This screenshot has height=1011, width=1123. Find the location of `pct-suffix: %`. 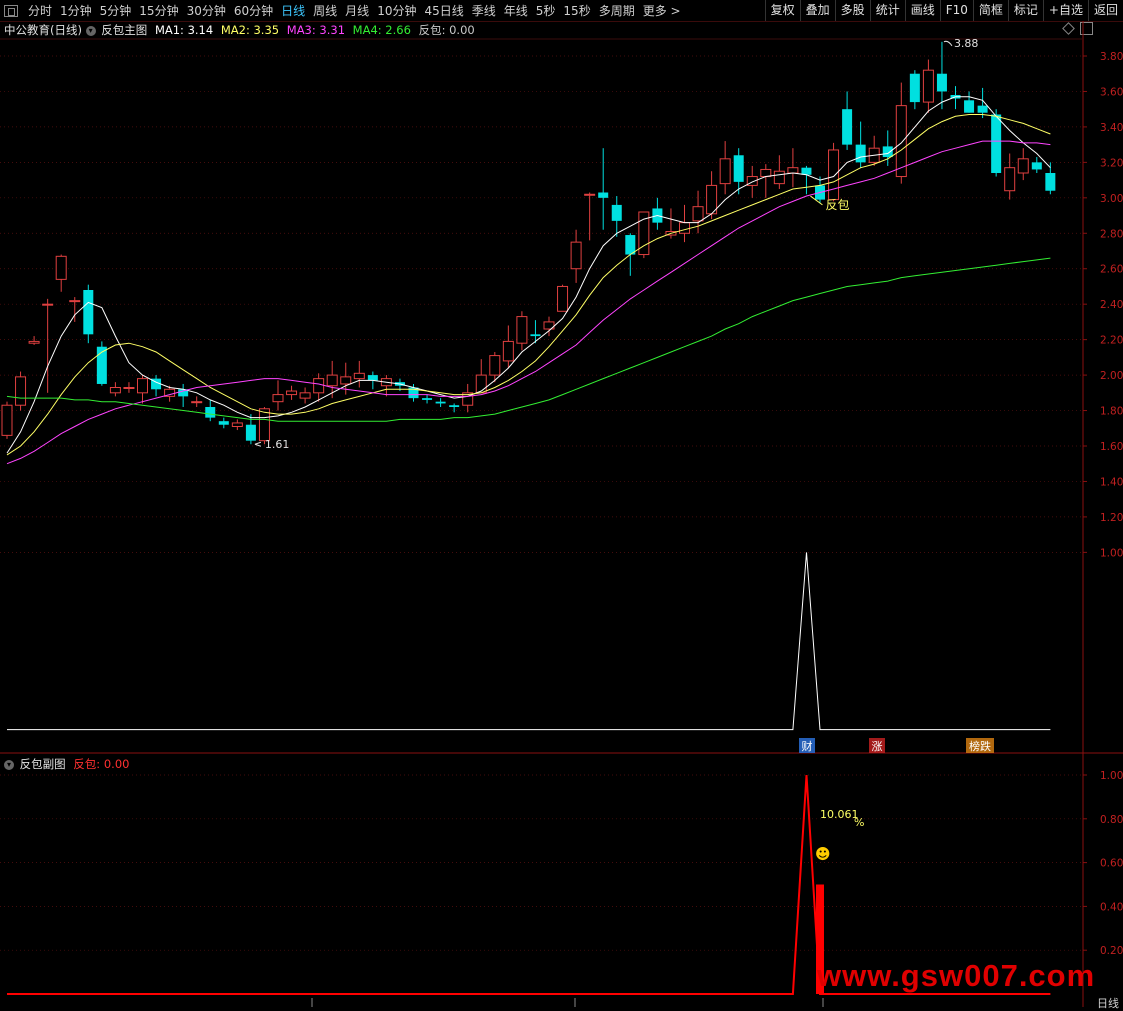

pct-suffix: % is located at coordinates (859, 822).